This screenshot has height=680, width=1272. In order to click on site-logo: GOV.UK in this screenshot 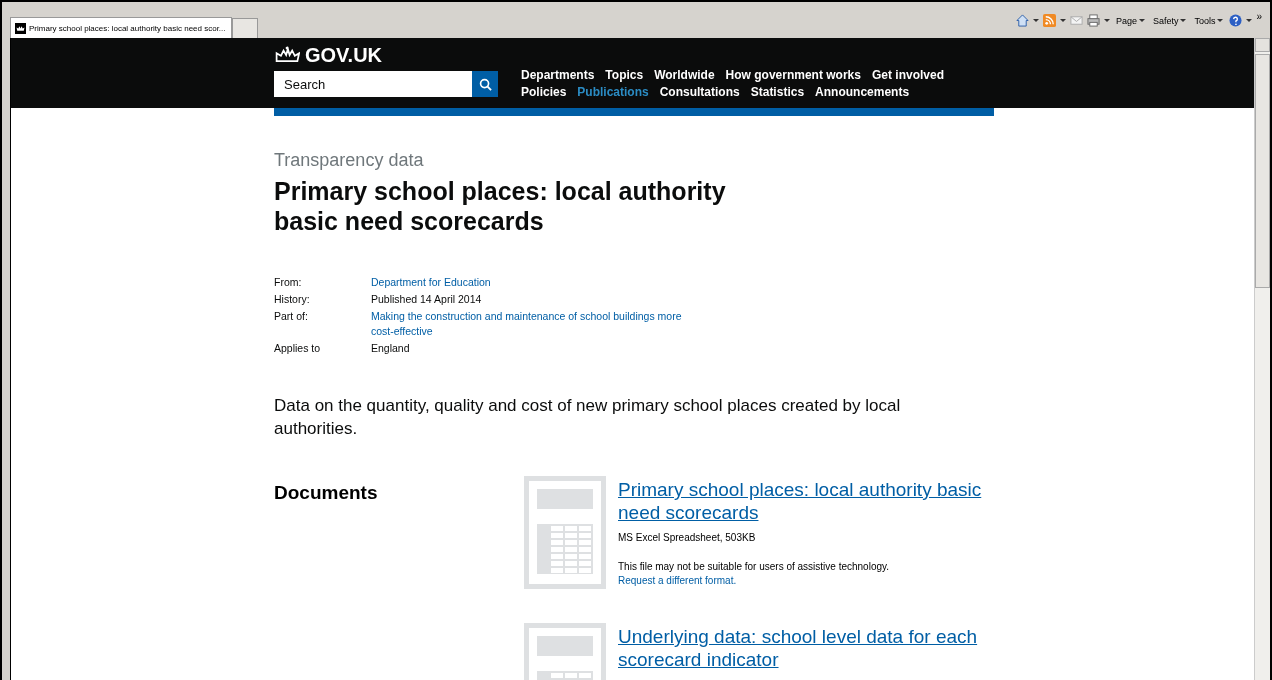, I will do `click(344, 55)`.